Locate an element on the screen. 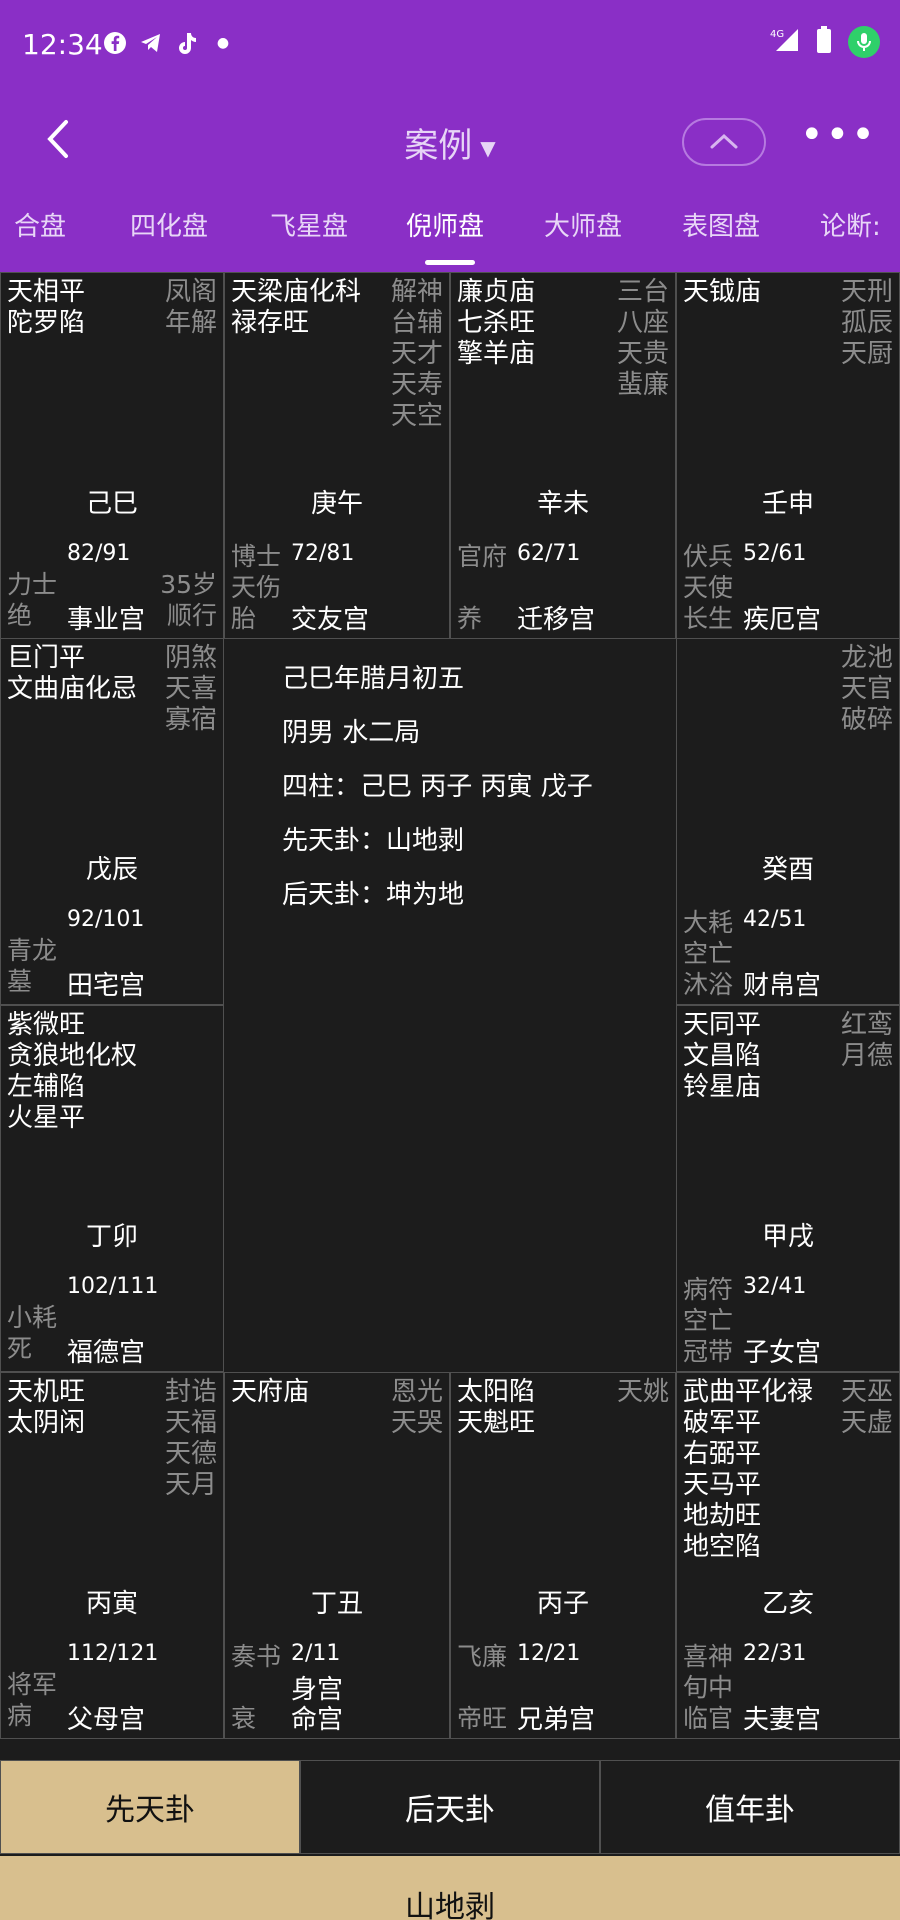 Image resolution: width=900 pixels, height=1920 pixels. palace-name: 子女宫 is located at coordinates (782, 1353).